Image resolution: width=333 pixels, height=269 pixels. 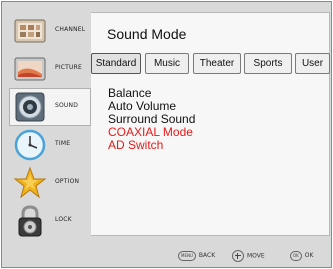 I want to click on picture-icon, so click(x=30, y=69).